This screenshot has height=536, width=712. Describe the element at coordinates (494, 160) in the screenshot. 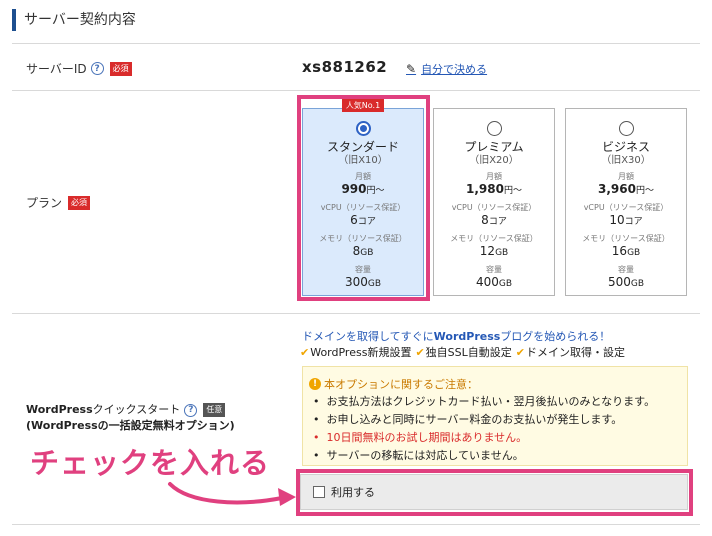

I see `plan-old-name: （旧X20）` at that location.